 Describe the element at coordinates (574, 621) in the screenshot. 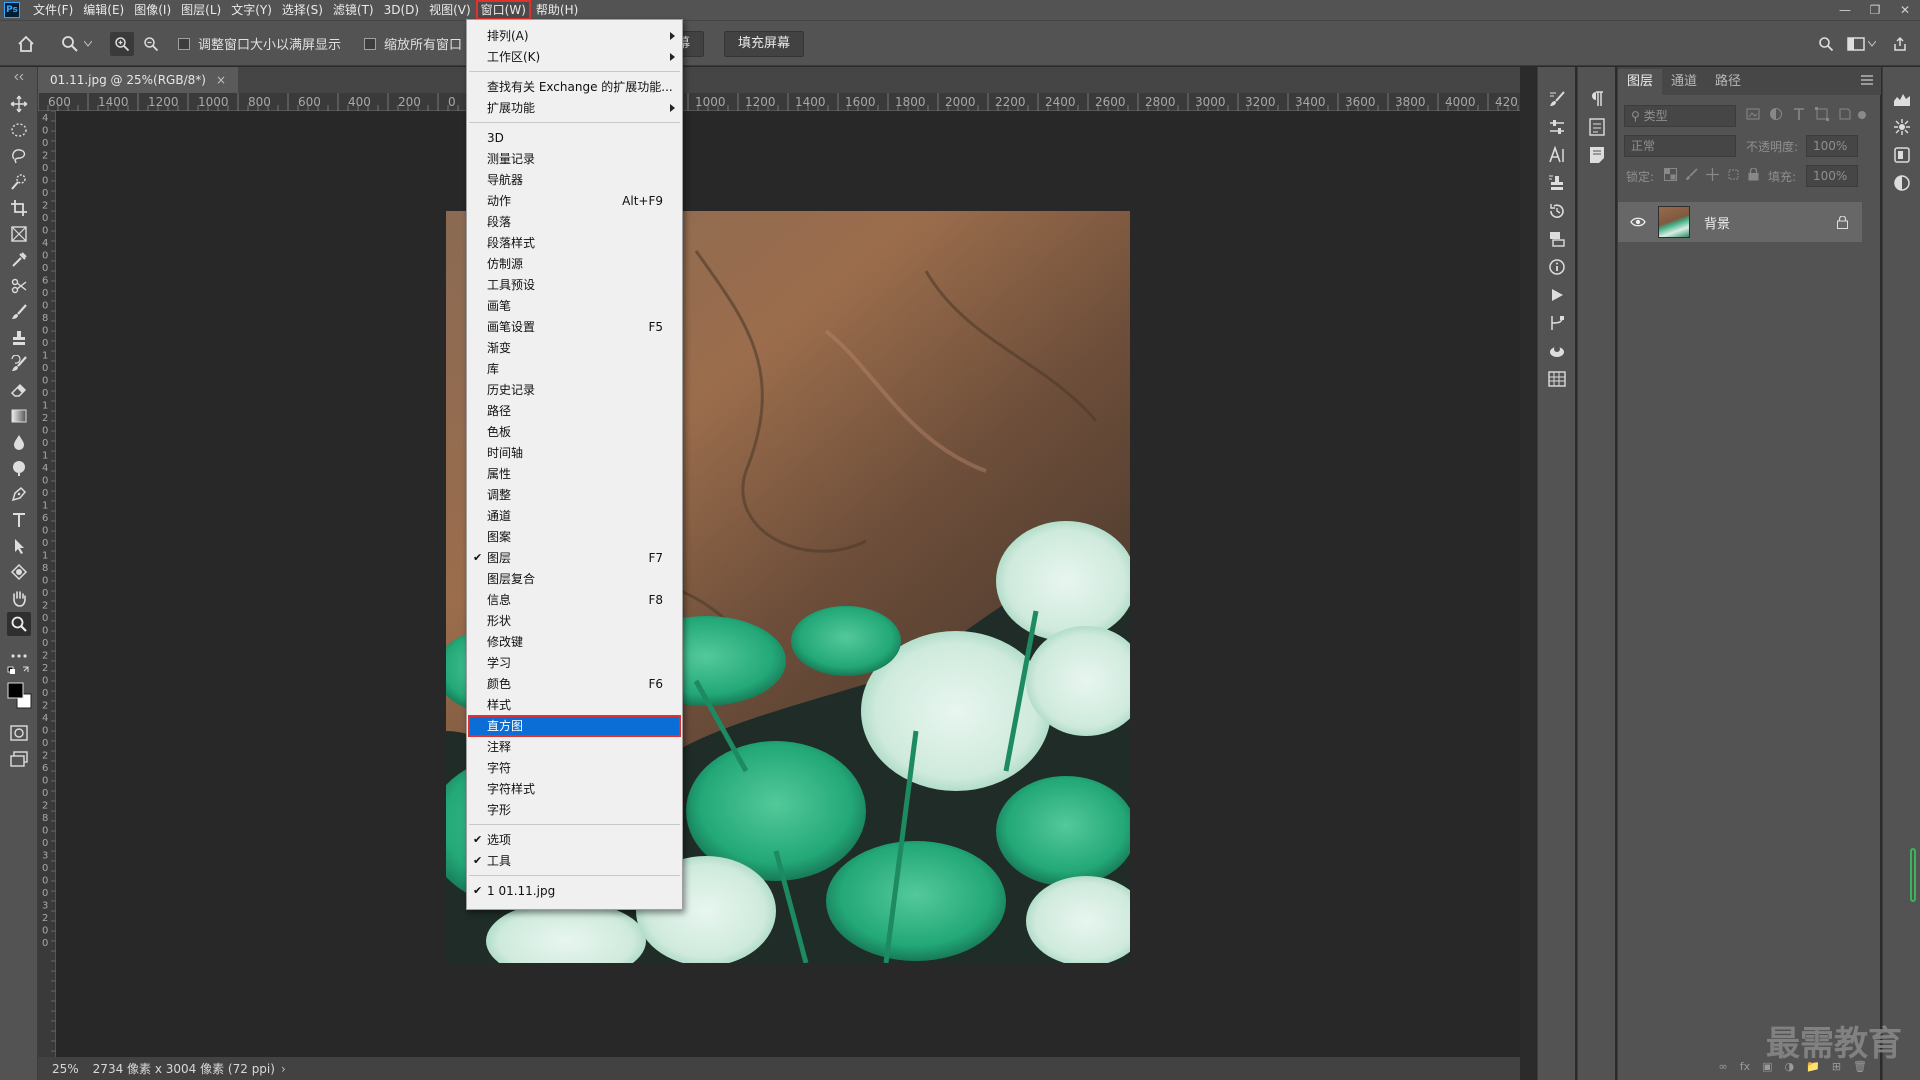

I see `window-menu-item: 形状` at that location.